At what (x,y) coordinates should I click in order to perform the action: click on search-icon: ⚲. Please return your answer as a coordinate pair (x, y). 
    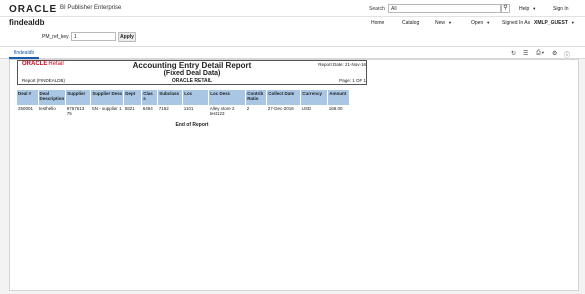
    Looking at the image, I should click on (505, 8).